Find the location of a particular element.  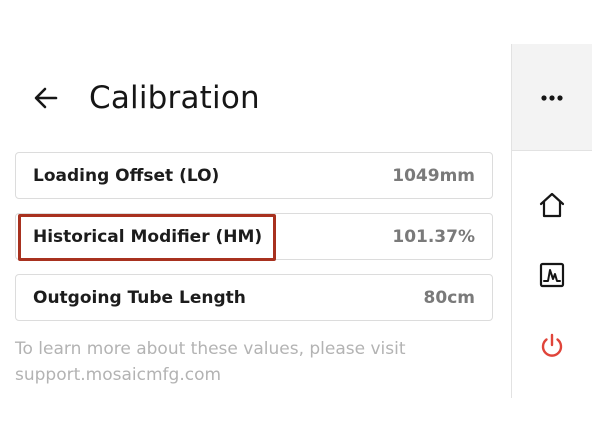

rail-menu-area is located at coordinates (552, 97).